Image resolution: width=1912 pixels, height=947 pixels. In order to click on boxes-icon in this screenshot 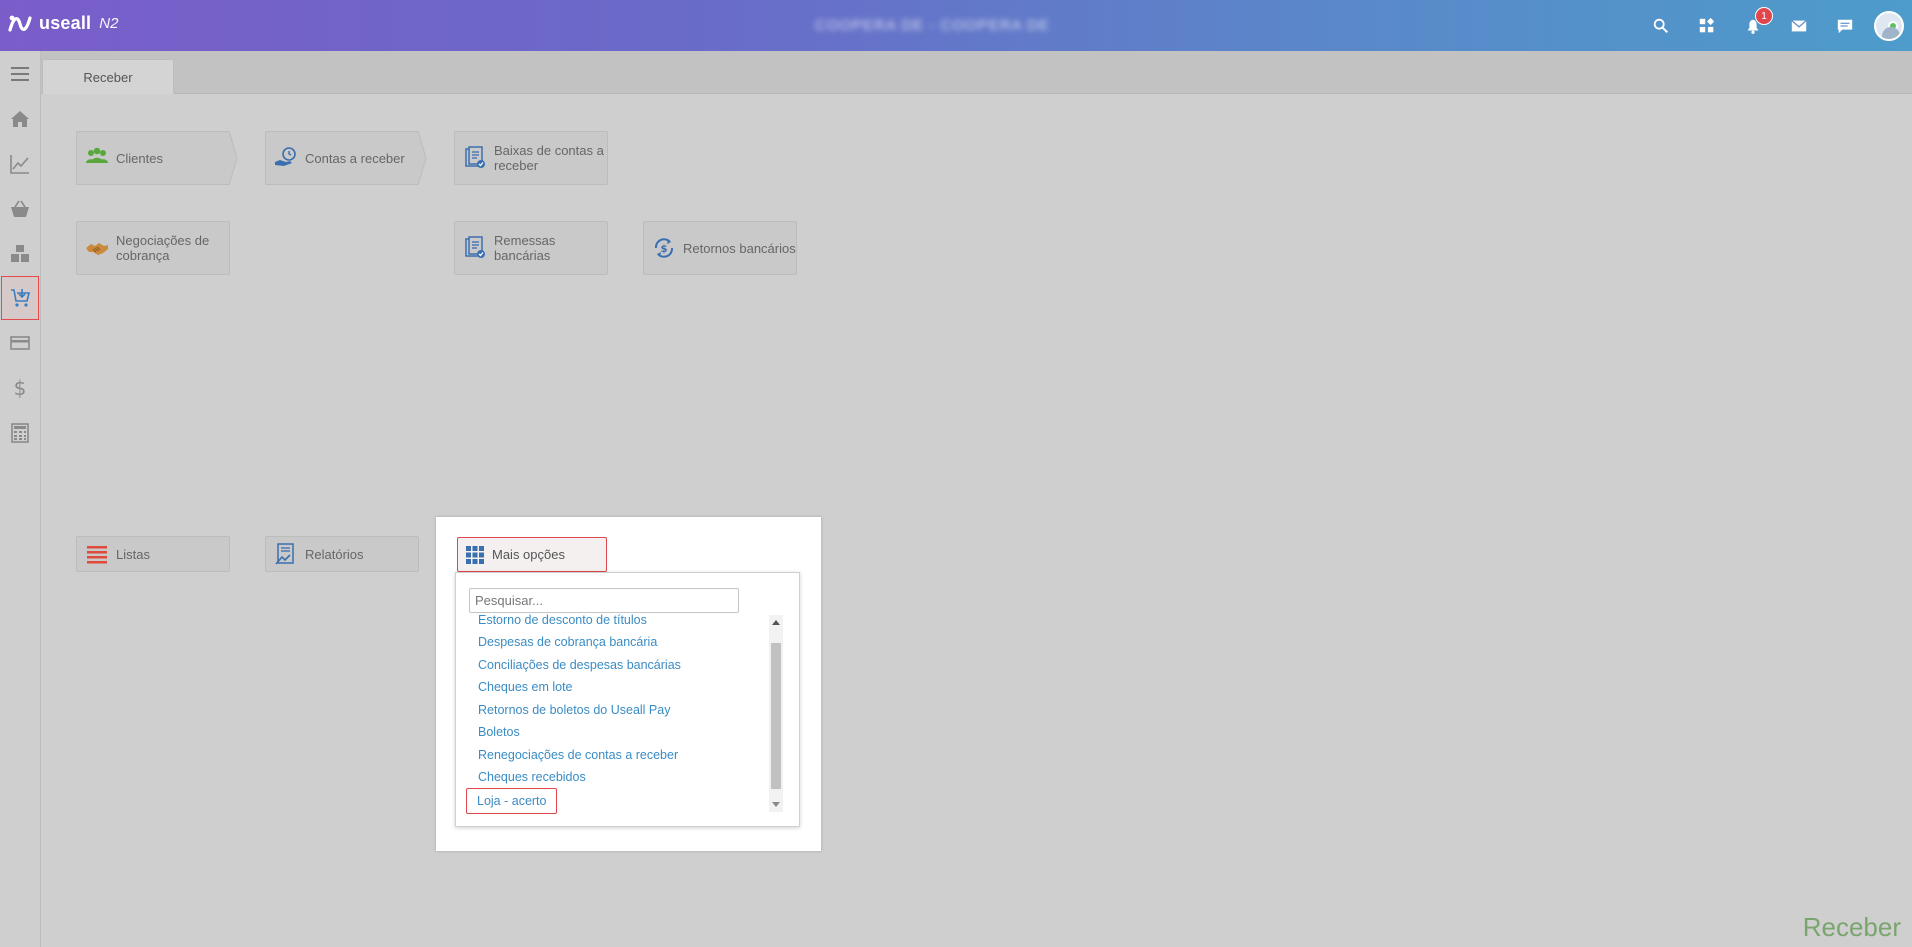, I will do `click(20, 253)`.